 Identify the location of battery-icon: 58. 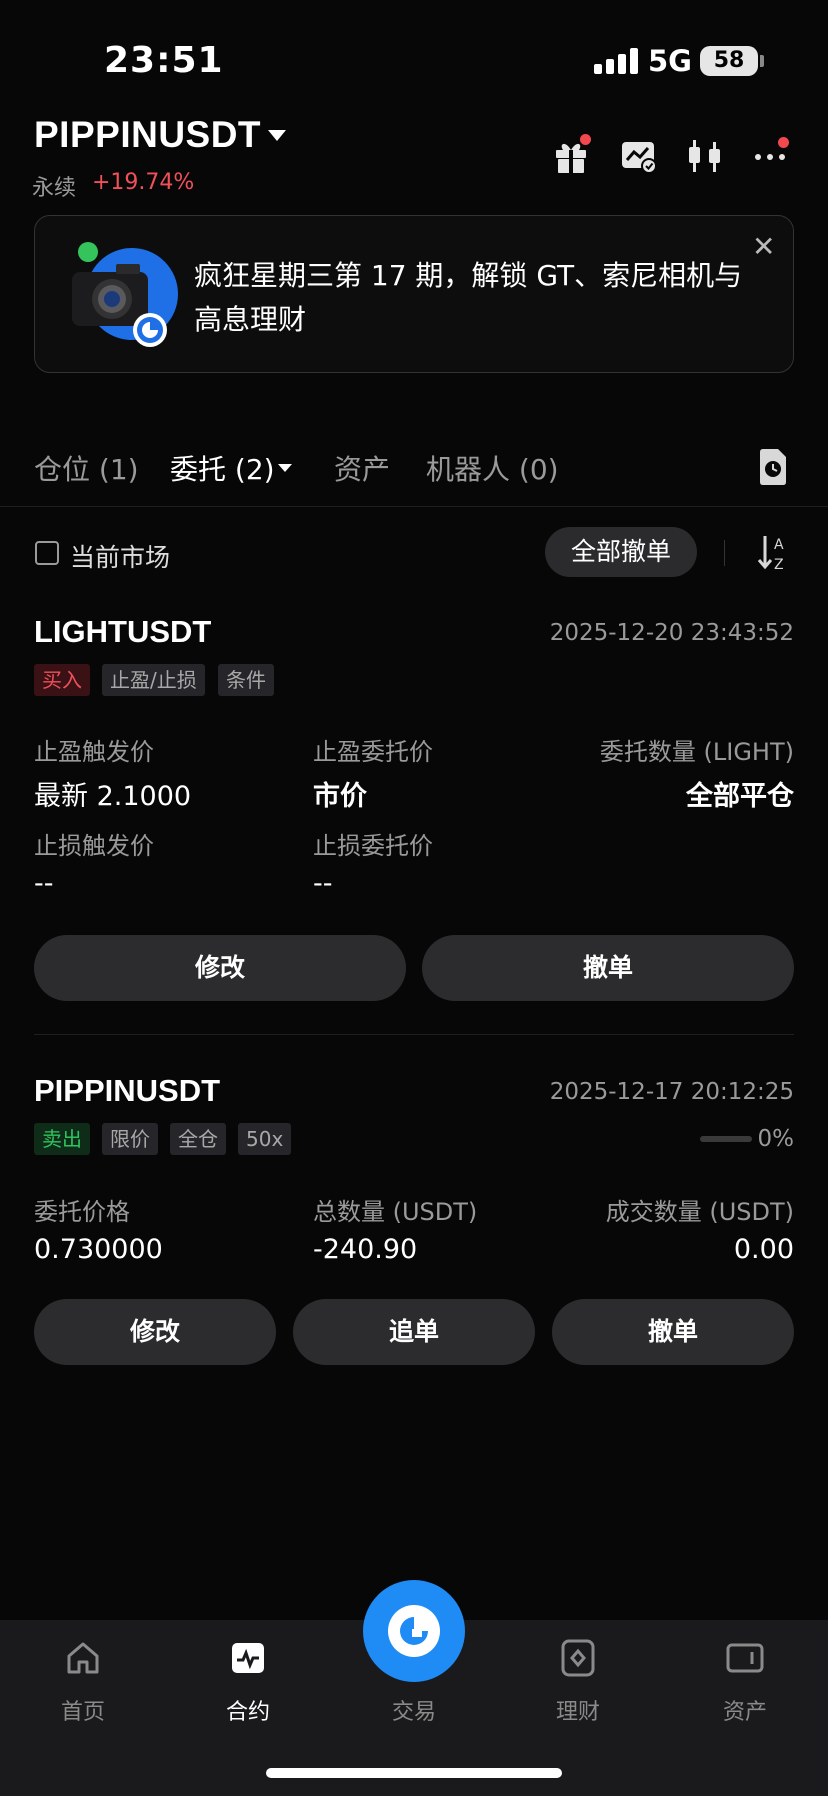
(729, 61).